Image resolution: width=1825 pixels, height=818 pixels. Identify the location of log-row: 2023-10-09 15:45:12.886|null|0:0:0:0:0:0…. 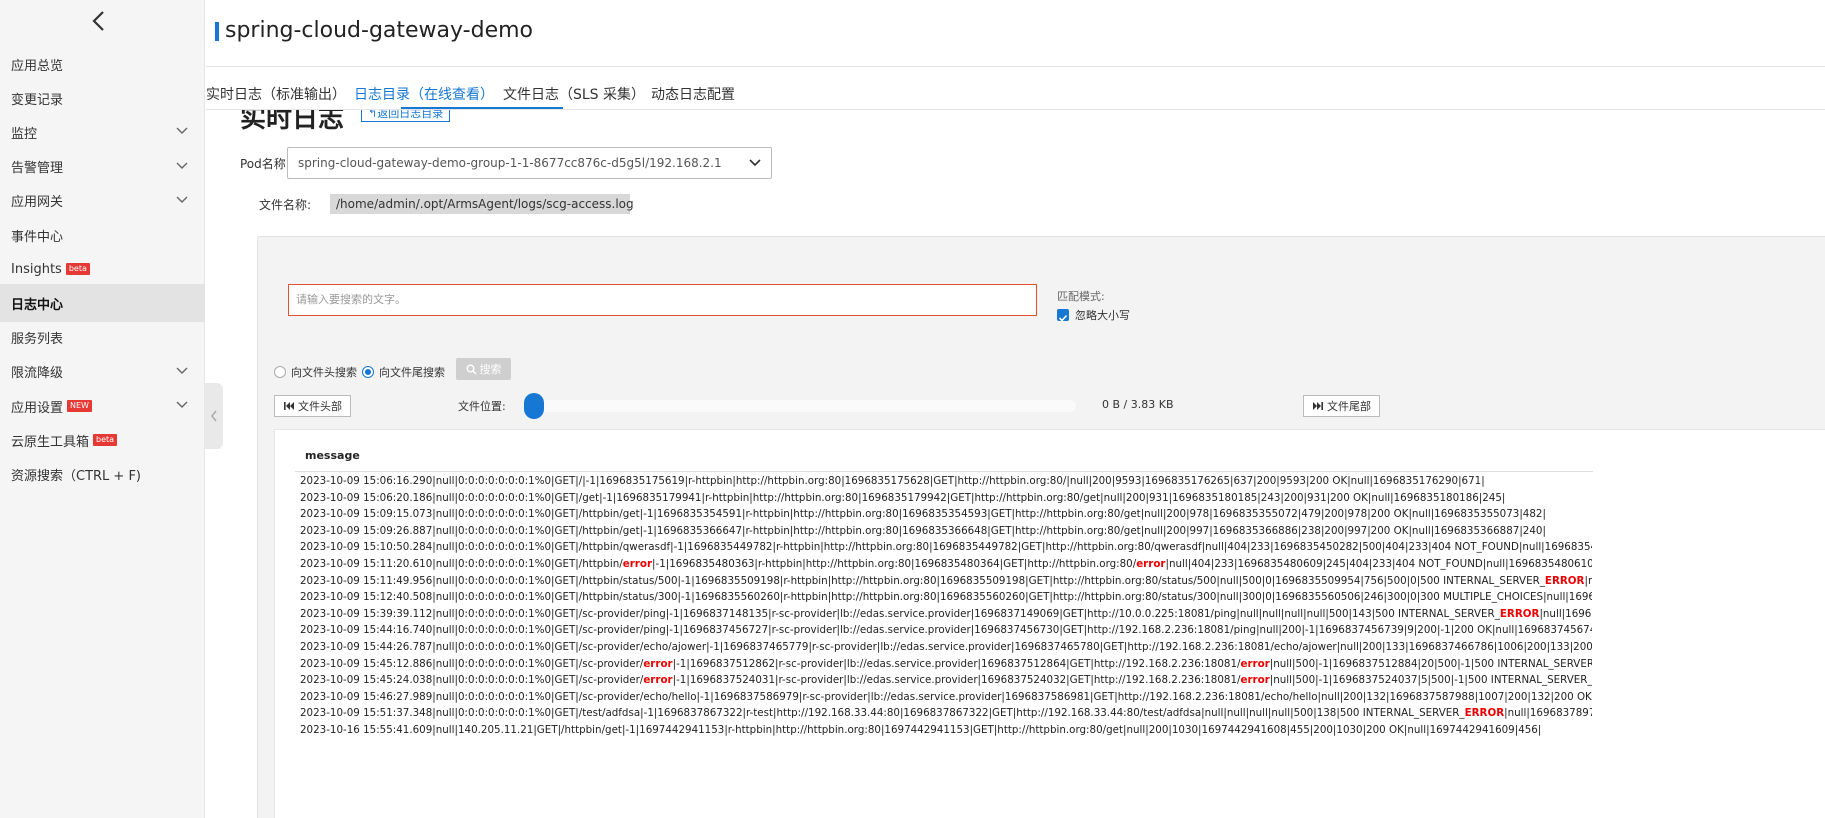
(946, 663).